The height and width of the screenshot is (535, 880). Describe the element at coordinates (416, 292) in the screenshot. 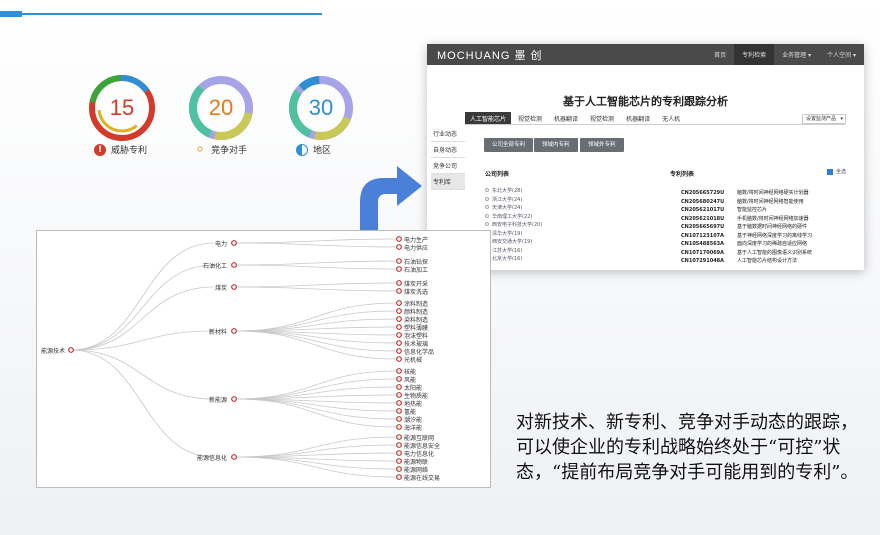

I see `mindmap-leaf-label: 煤炭洗选` at that location.